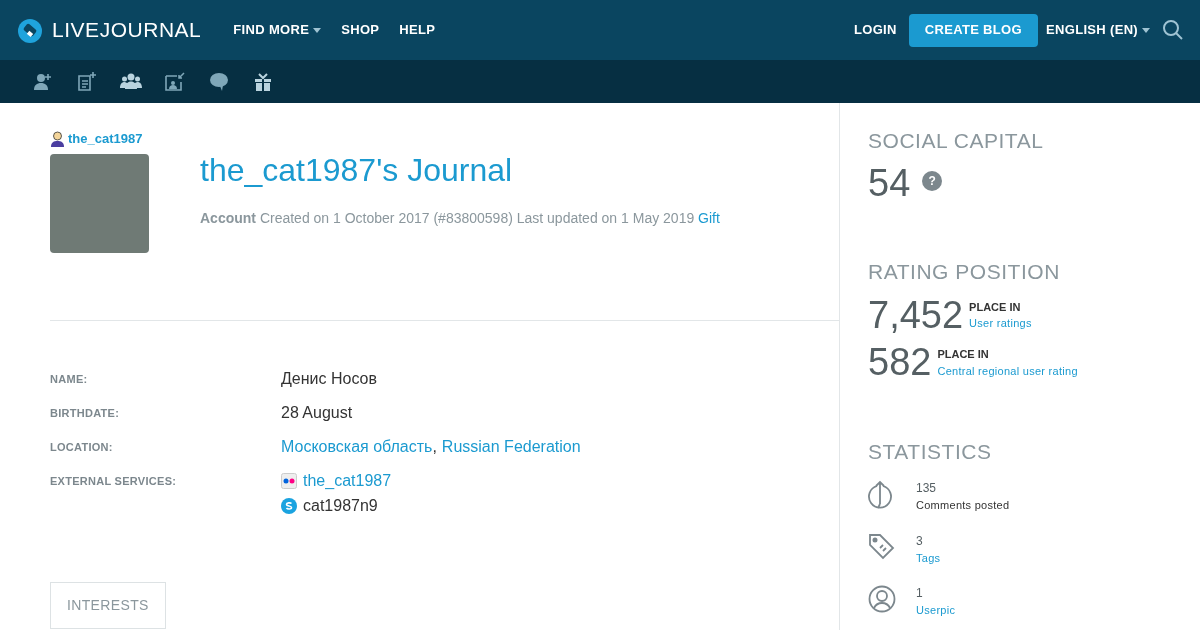  Describe the element at coordinates (360, 30) in the screenshot. I see `nav-link: SHOP` at that location.